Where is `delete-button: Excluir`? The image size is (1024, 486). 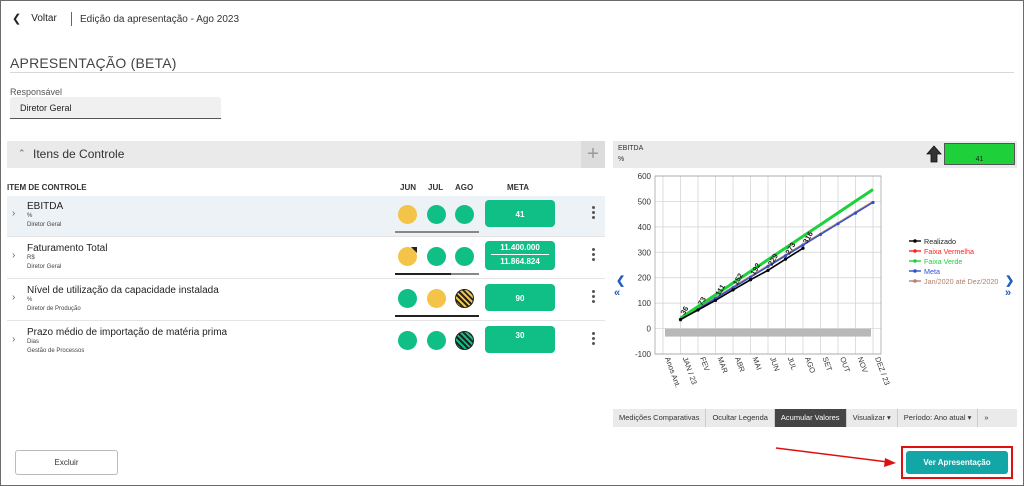
delete-button: Excluir is located at coordinates (66, 462).